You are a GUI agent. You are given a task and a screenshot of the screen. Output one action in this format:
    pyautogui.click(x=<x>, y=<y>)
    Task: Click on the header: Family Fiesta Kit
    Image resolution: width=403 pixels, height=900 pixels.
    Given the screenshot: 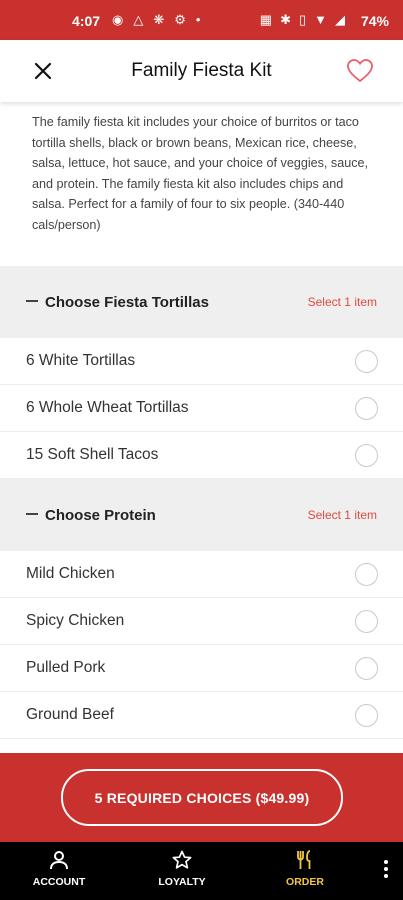 What is the action you would take?
    pyautogui.click(x=201, y=71)
    